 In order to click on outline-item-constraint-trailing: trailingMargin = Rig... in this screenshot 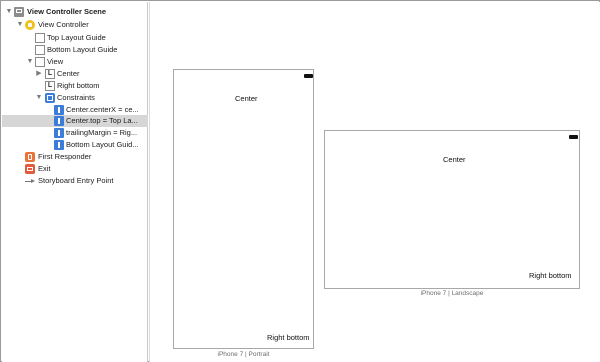, I will do `click(75, 133)`.